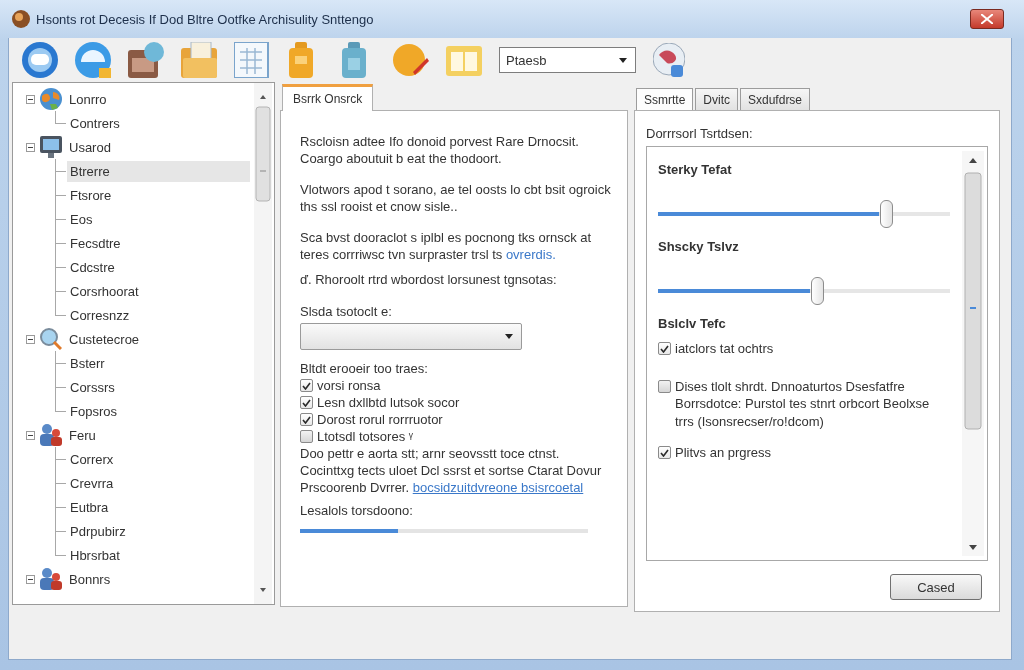 The height and width of the screenshot is (670, 1024). Describe the element at coordinates (95, 243) in the screenshot. I see `tree-item: Fecsdtre` at that location.